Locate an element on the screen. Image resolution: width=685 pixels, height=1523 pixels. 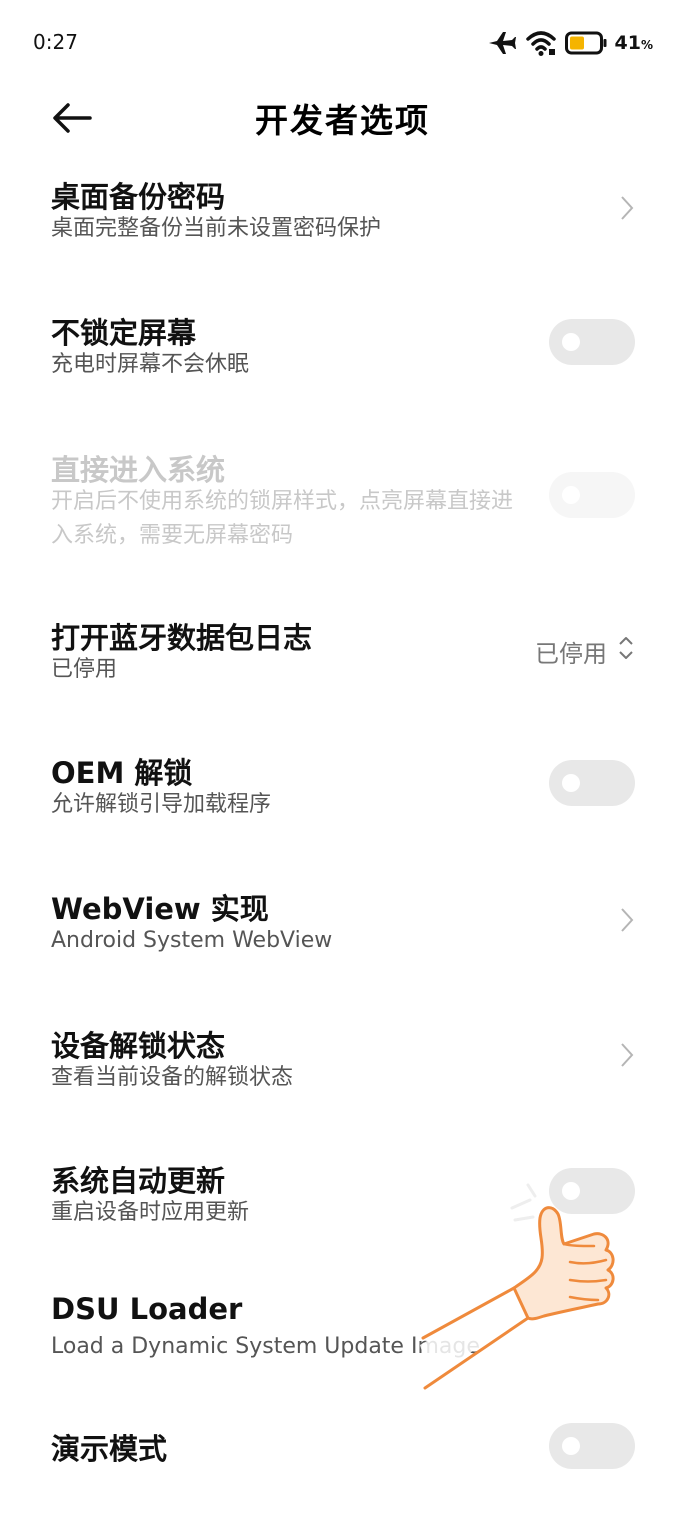
setting-desktop-backup-password: 桌面备份密码 桌面完整备份当前未设置密码保护 is located at coordinates (342, 218).